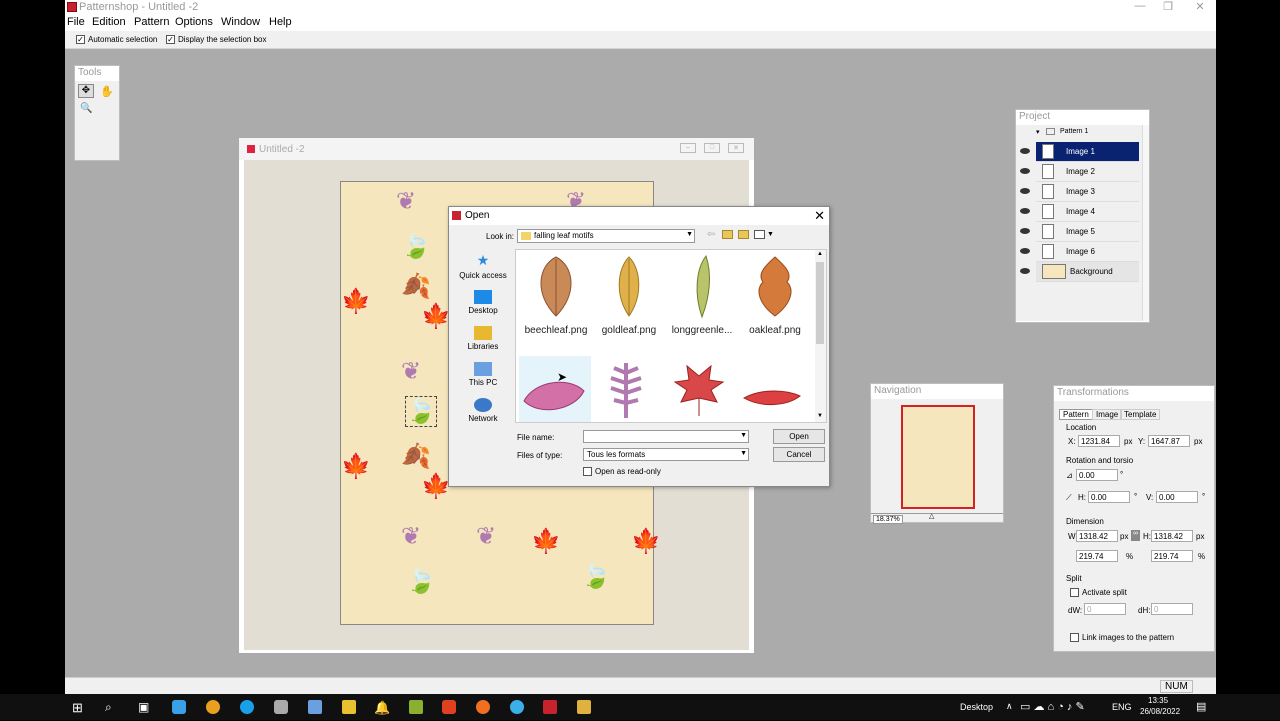 Image resolution: width=1280 pixels, height=721 pixels. What do you see at coordinates (820, 254) in the screenshot?
I see `scroll-up-icon: ▲` at bounding box center [820, 254].